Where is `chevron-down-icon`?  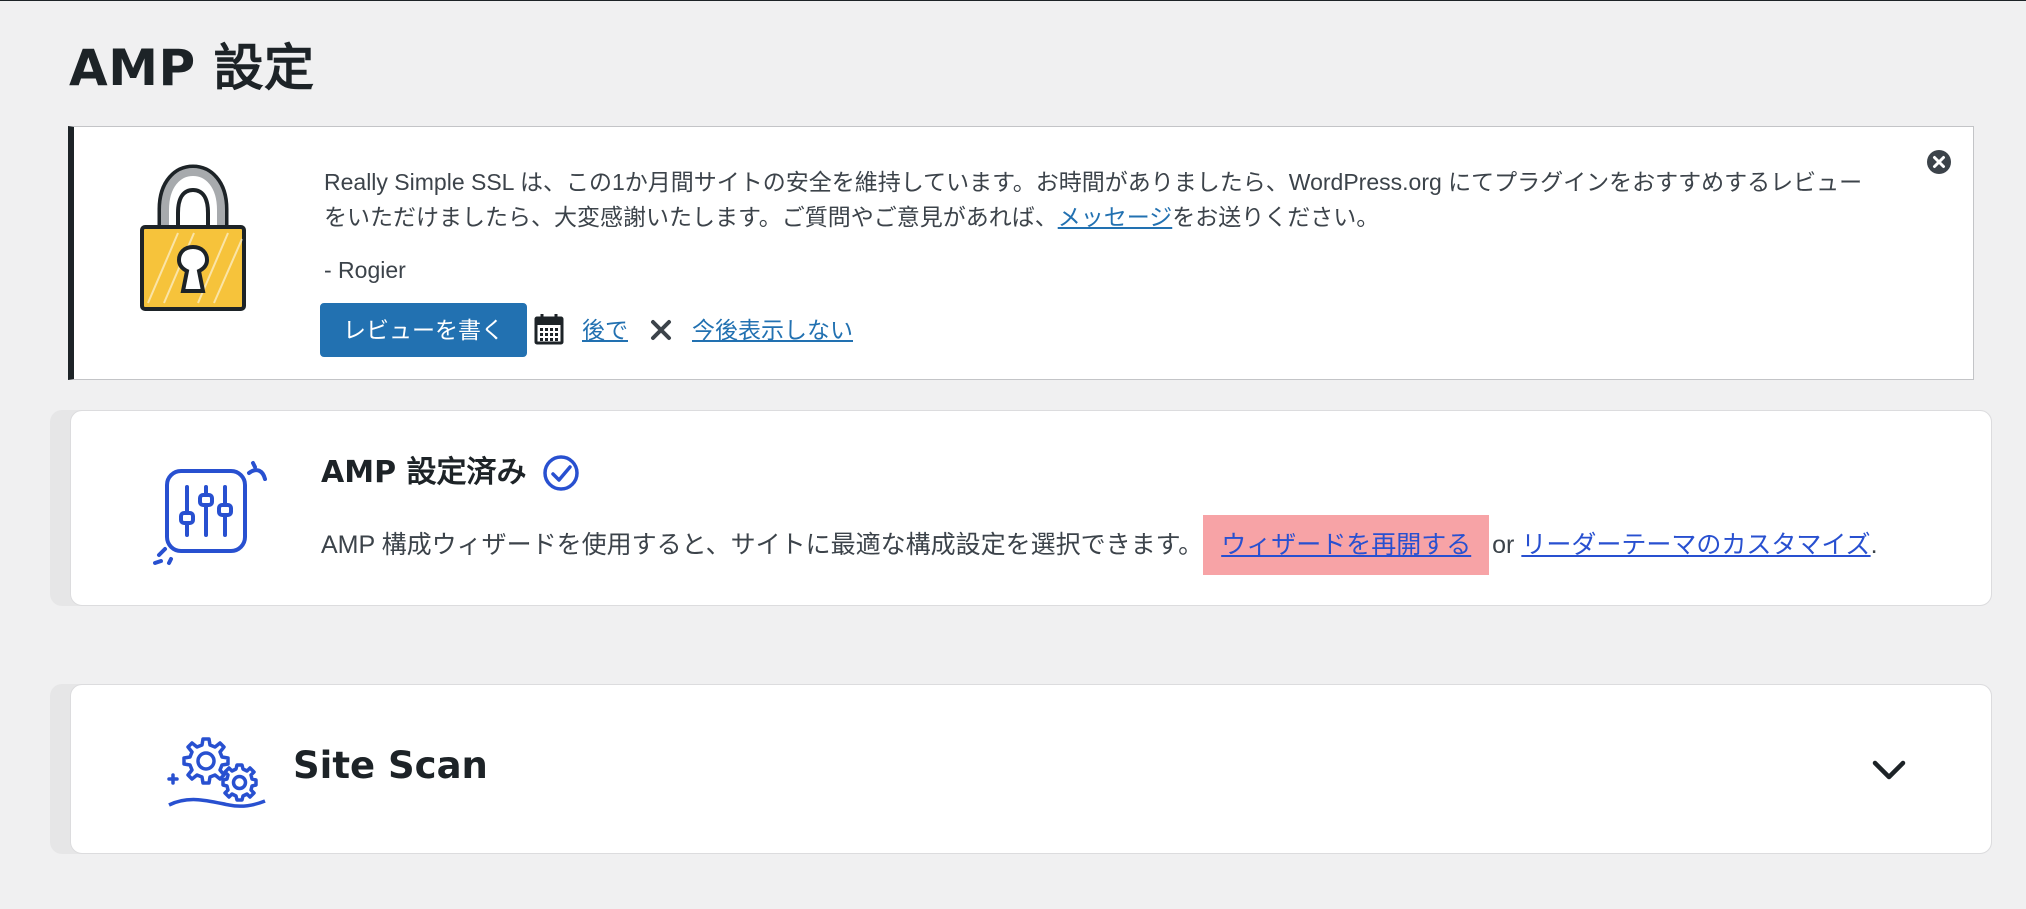 chevron-down-icon is located at coordinates (1889, 770).